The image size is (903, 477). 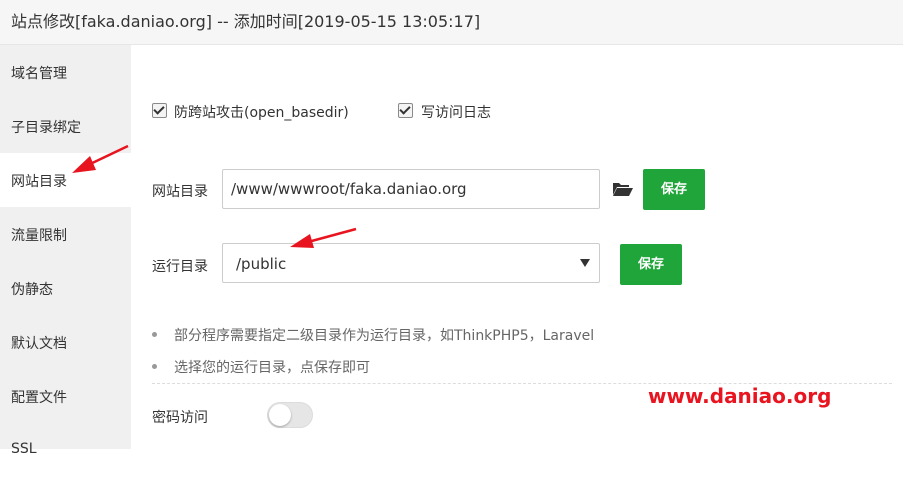 I want to click on site-dir-value: /www/wwwroot/faka.daniao.org, so click(x=349, y=189).